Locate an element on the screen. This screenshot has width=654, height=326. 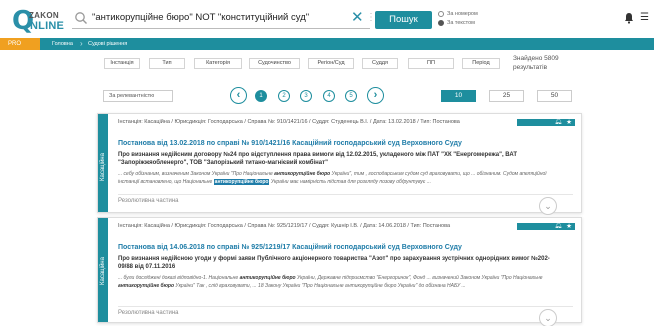
filter-category: Категорія is located at coordinates (218, 63).